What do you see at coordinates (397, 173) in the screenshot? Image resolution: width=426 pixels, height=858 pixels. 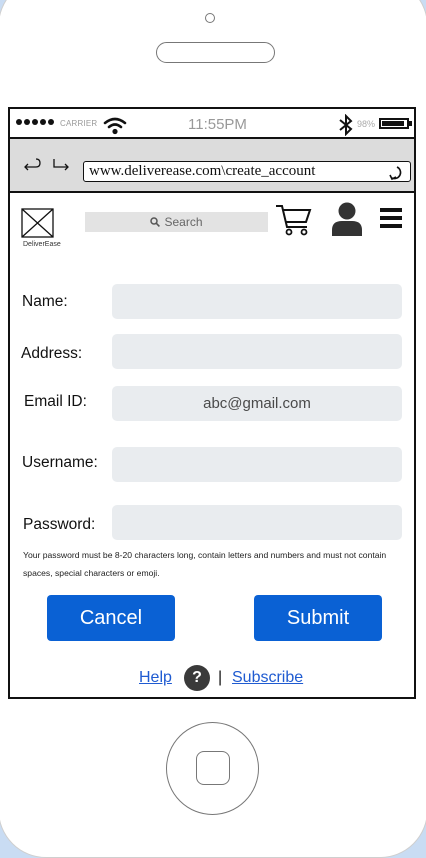 I see `reload-icon` at bounding box center [397, 173].